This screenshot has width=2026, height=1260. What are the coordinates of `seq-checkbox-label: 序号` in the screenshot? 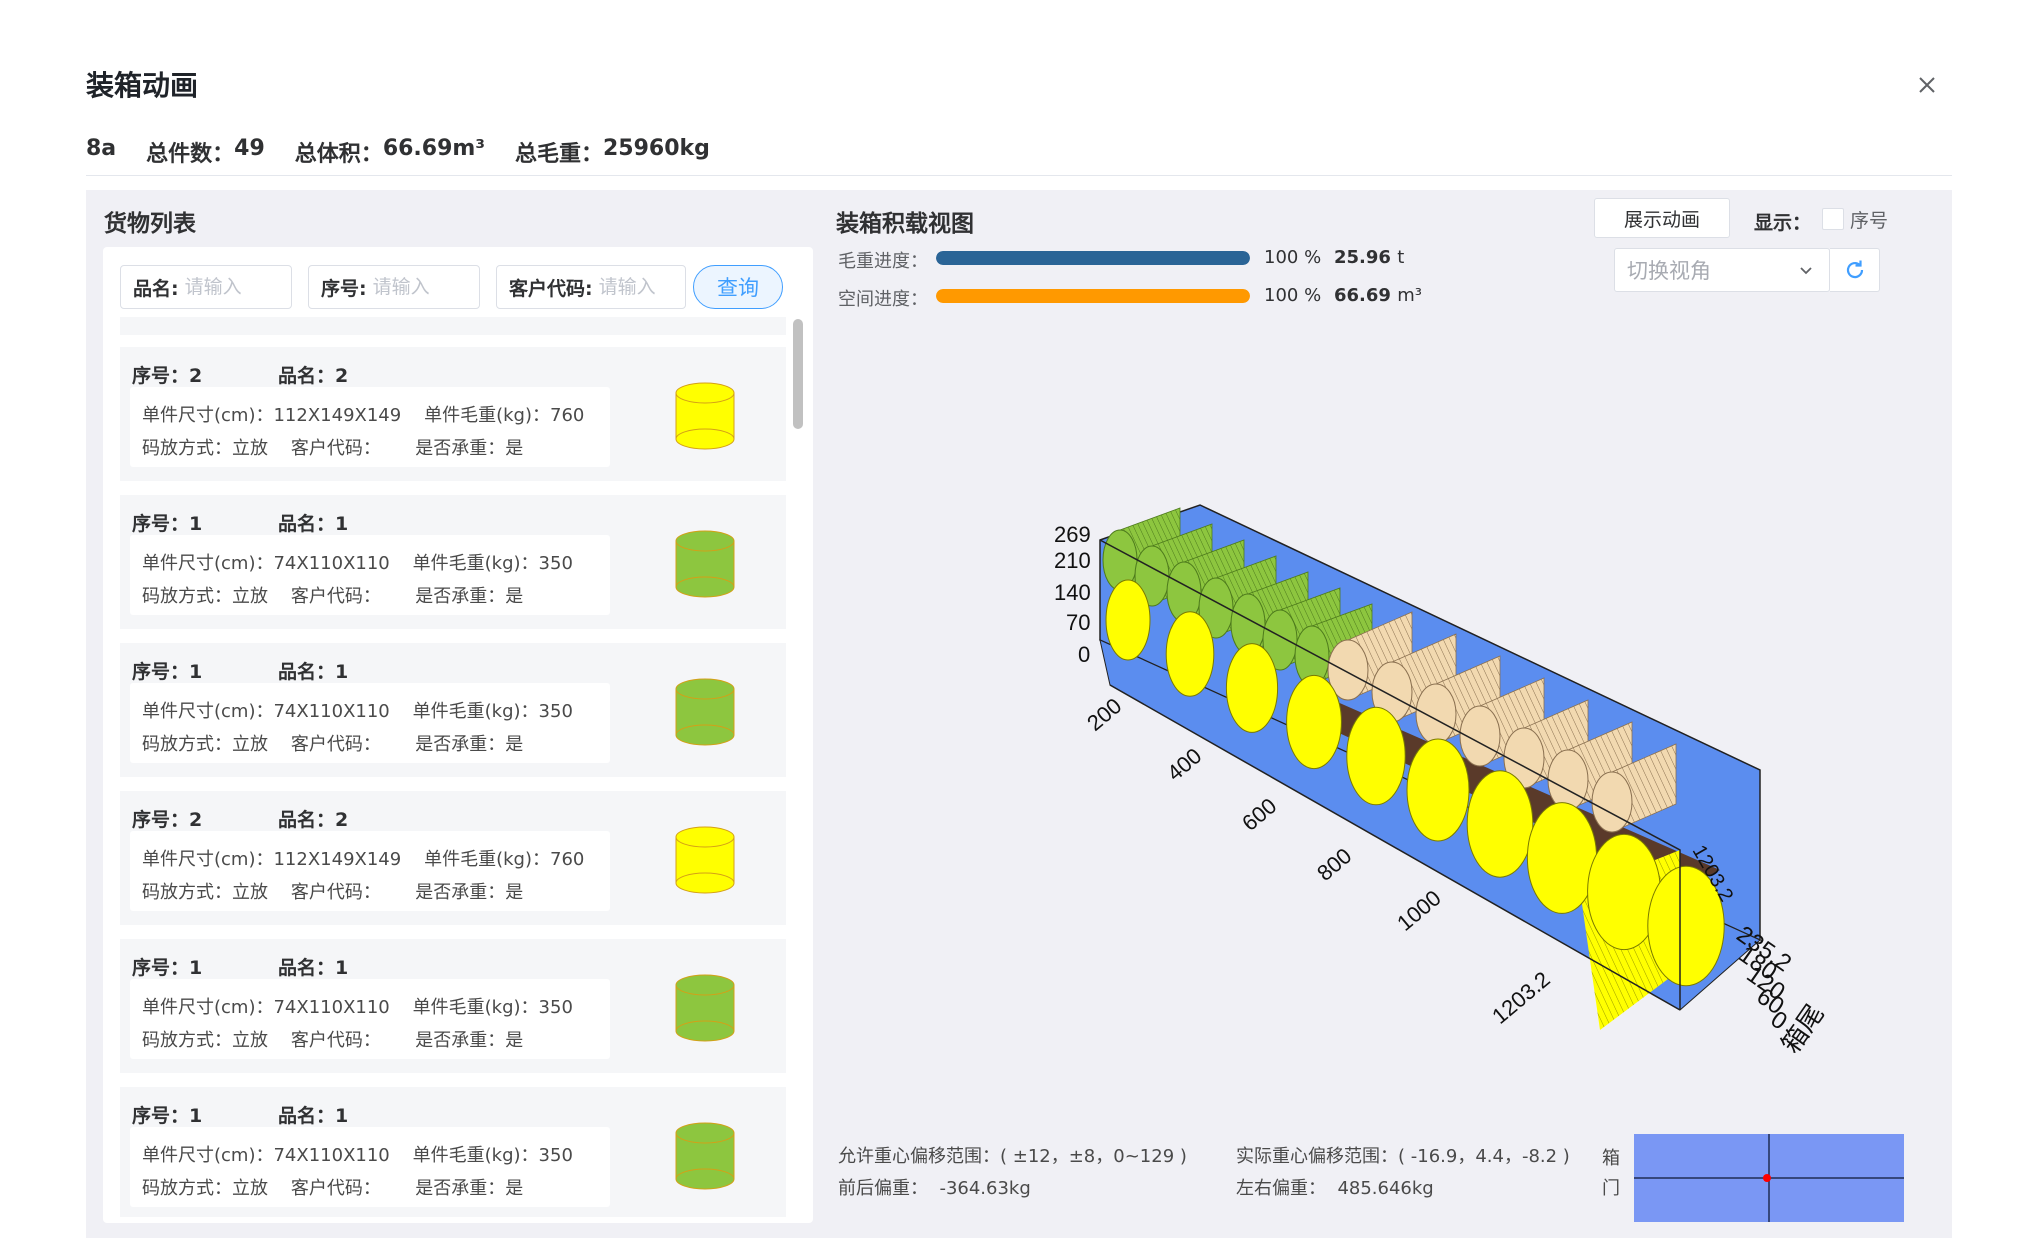 It's located at (1869, 219).